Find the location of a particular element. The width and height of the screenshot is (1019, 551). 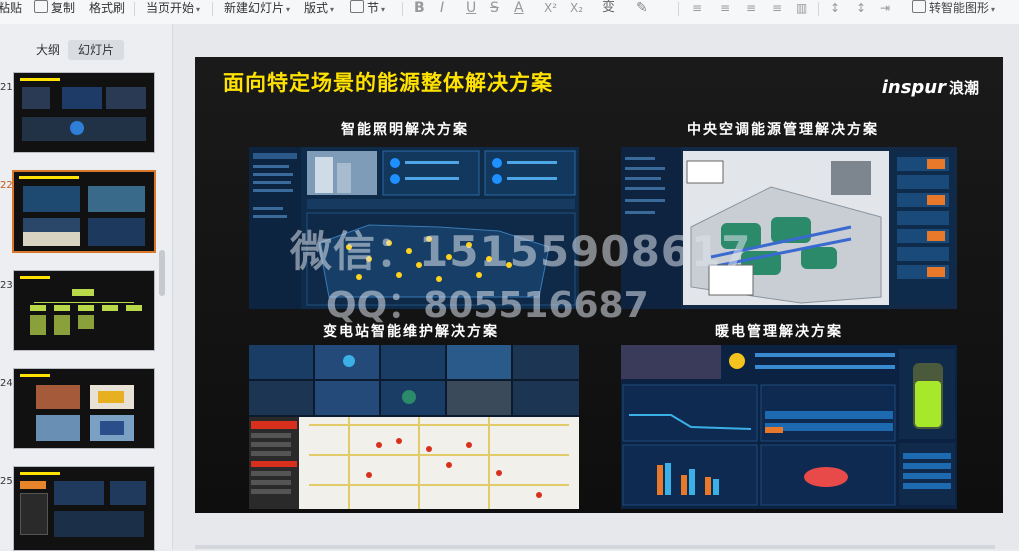

align-center-icon: ≡ is located at coordinates (725, 8).